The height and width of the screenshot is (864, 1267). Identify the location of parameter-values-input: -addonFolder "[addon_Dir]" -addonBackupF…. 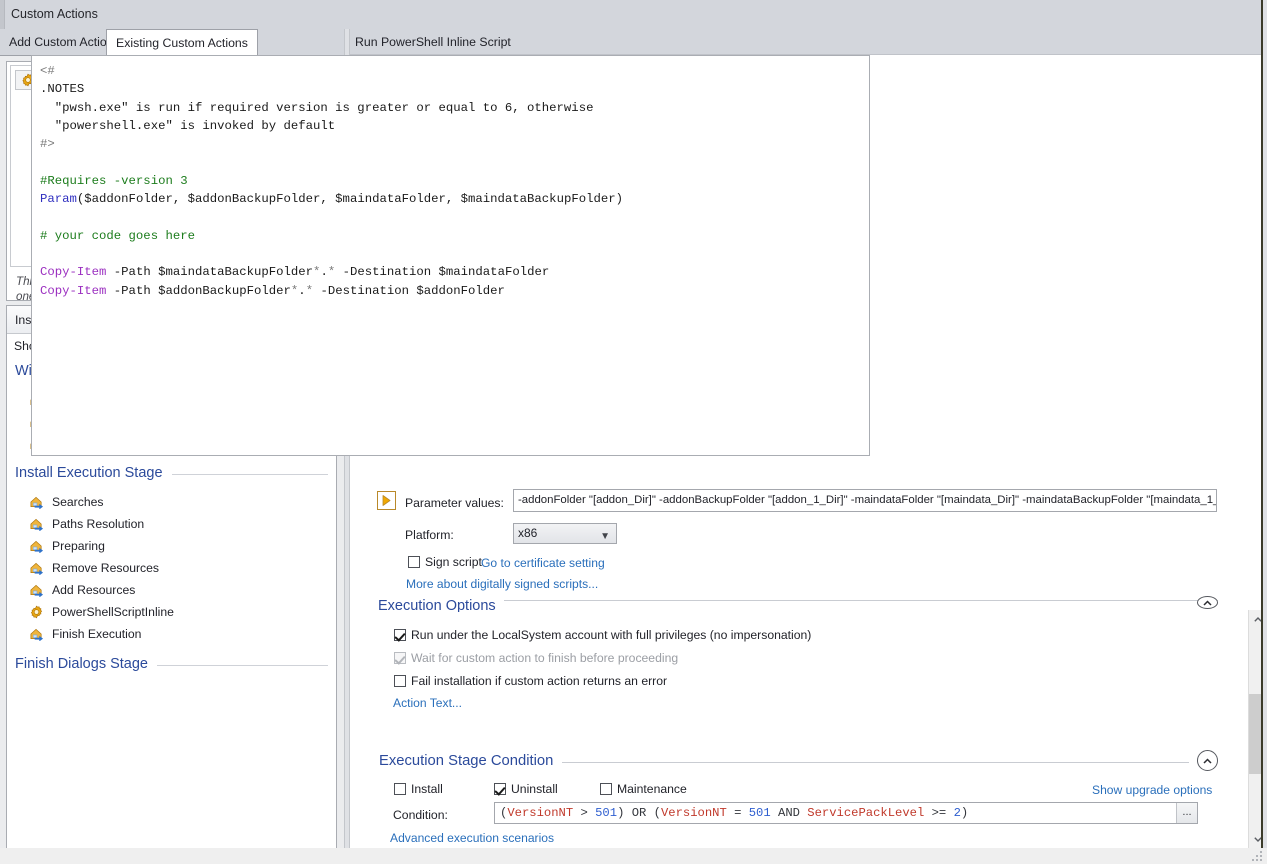
(865, 500).